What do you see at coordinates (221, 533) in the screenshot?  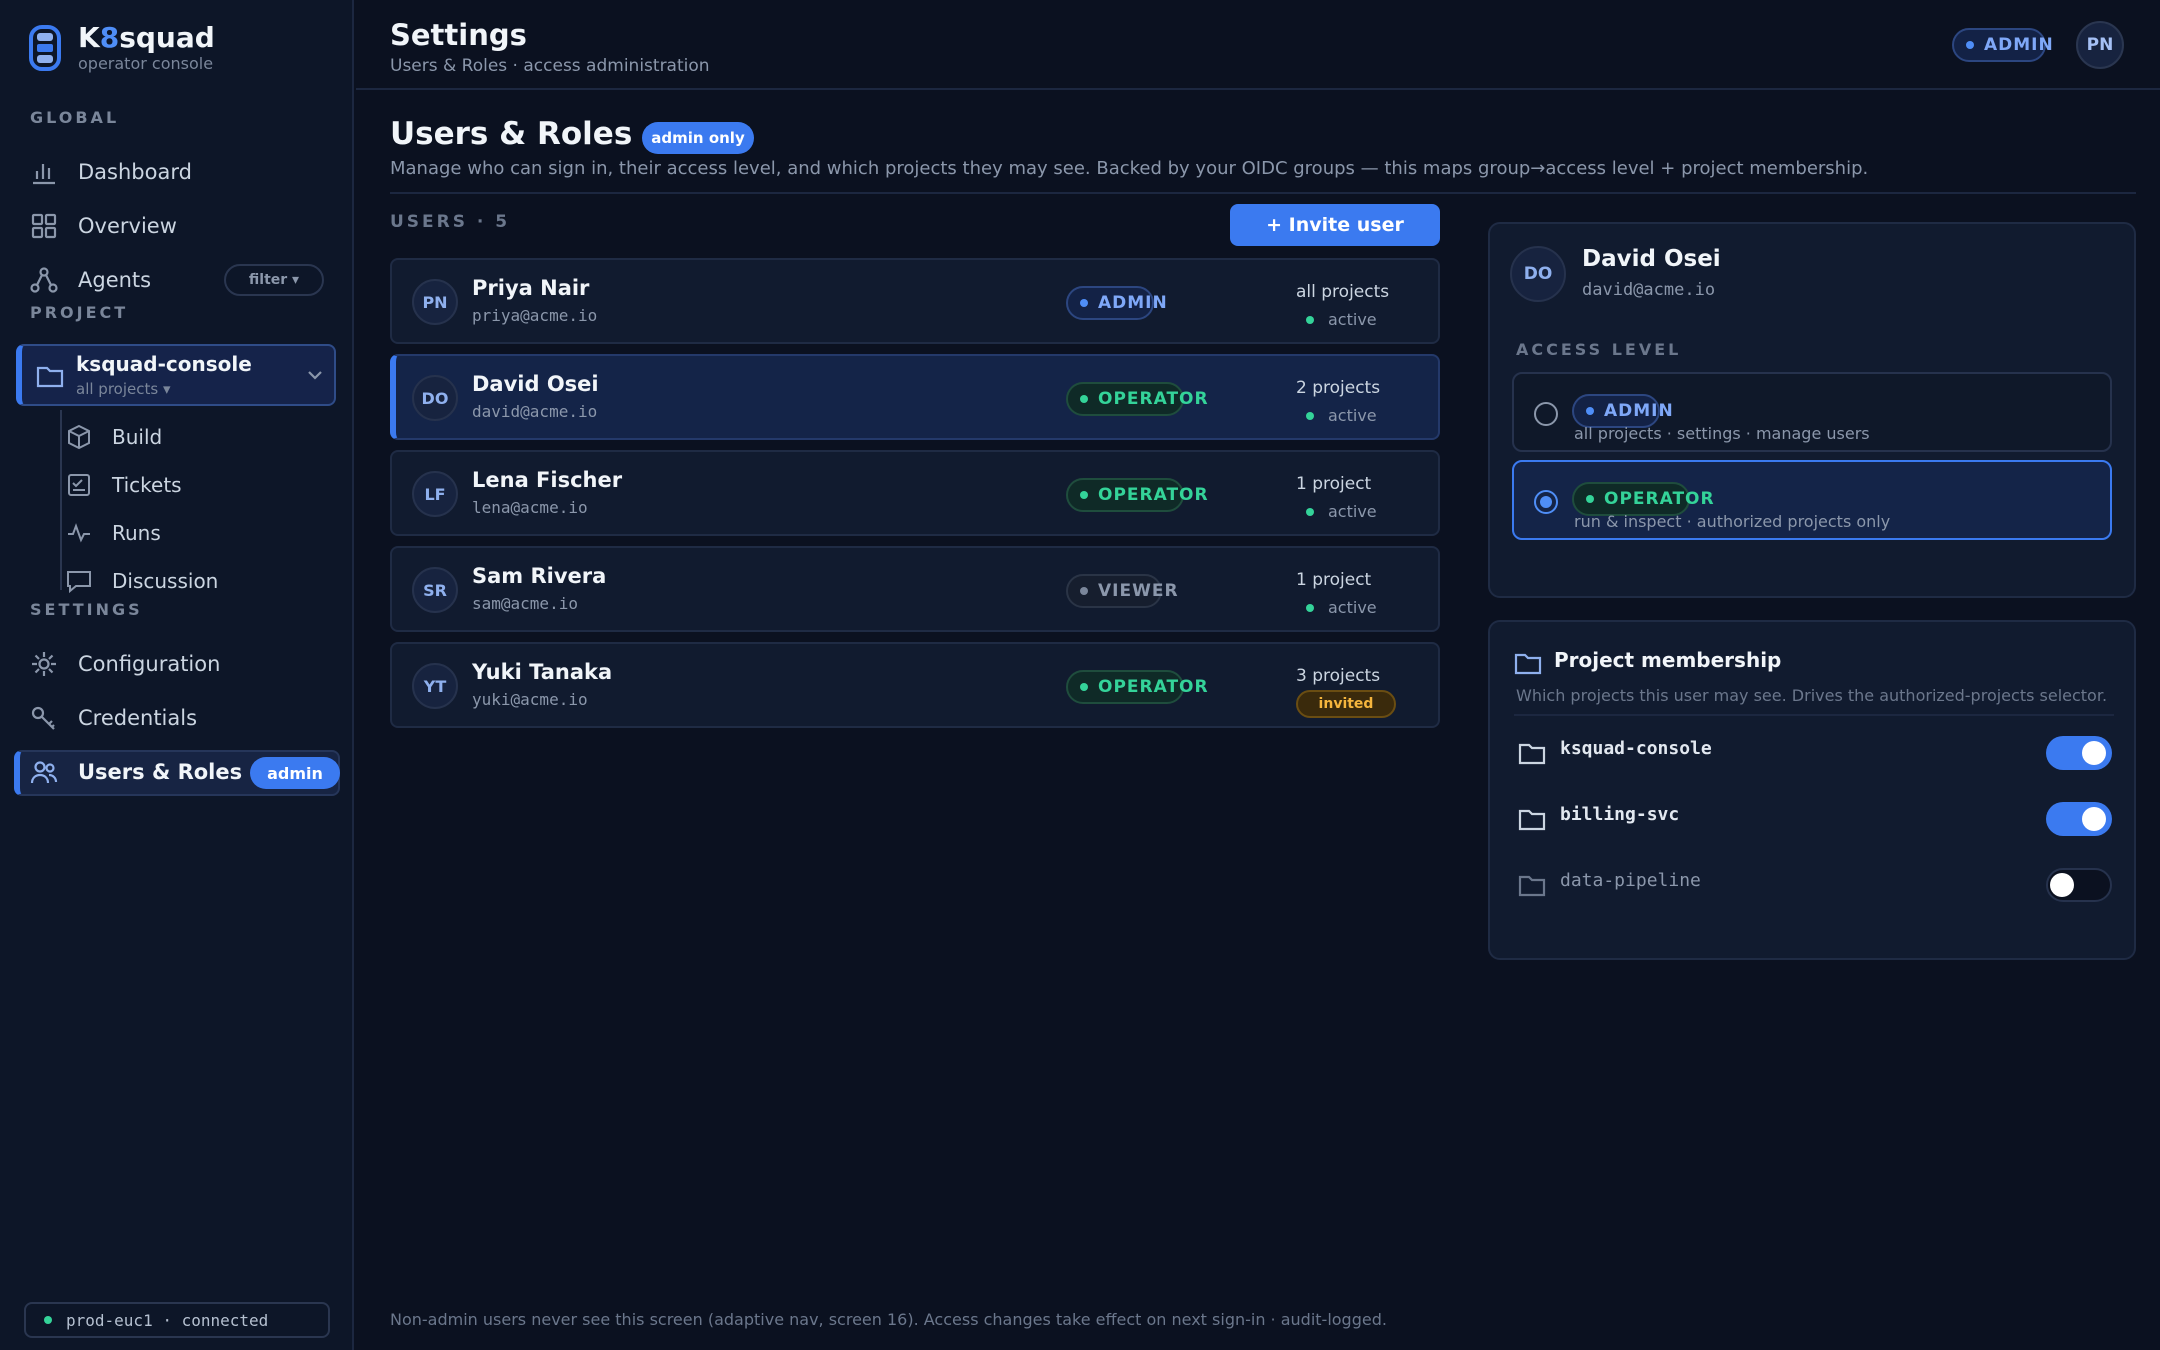 I see `sidebar-item-runs: Runs` at bounding box center [221, 533].